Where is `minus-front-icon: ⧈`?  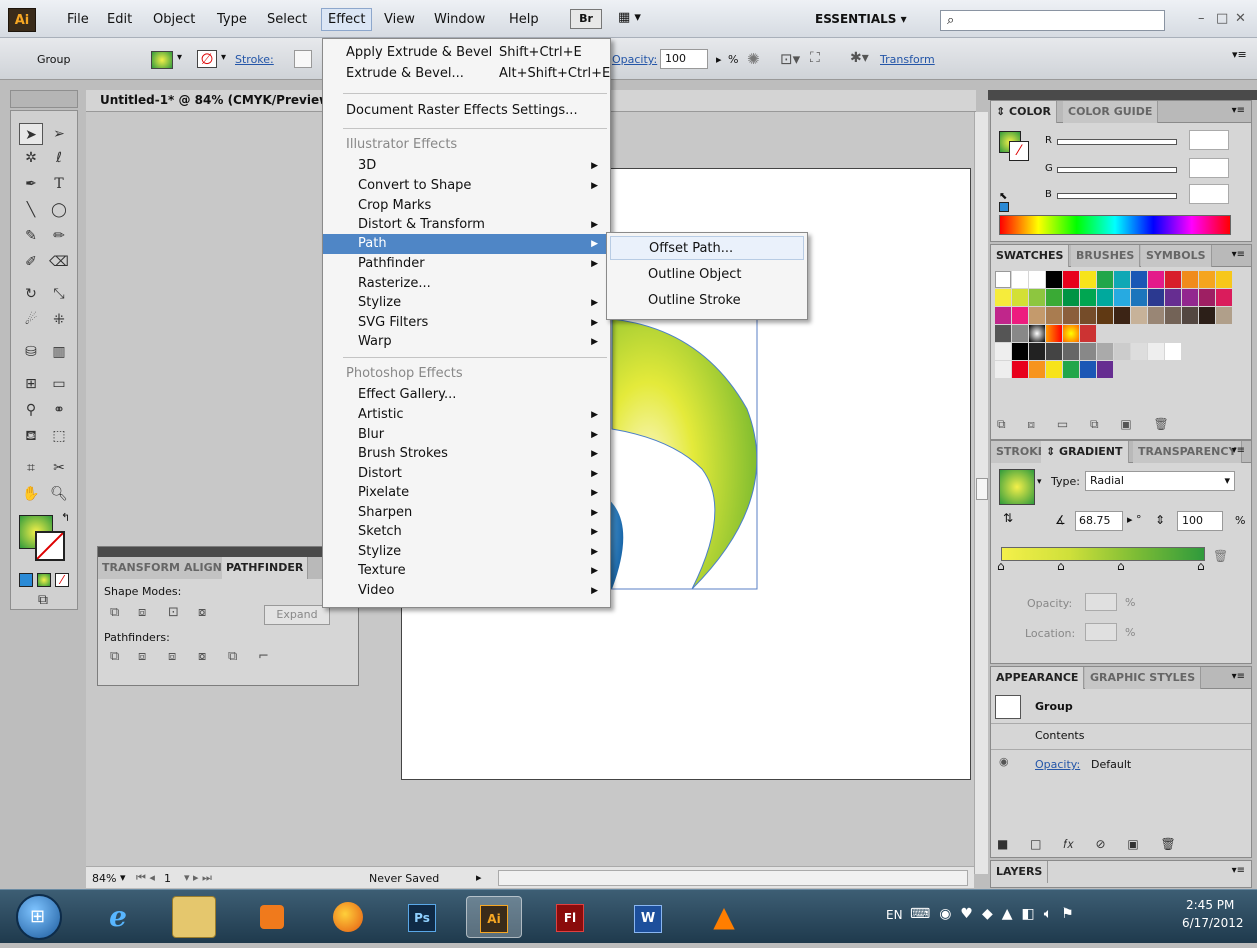
minus-front-icon: ⧈ is located at coordinates (142, 612).